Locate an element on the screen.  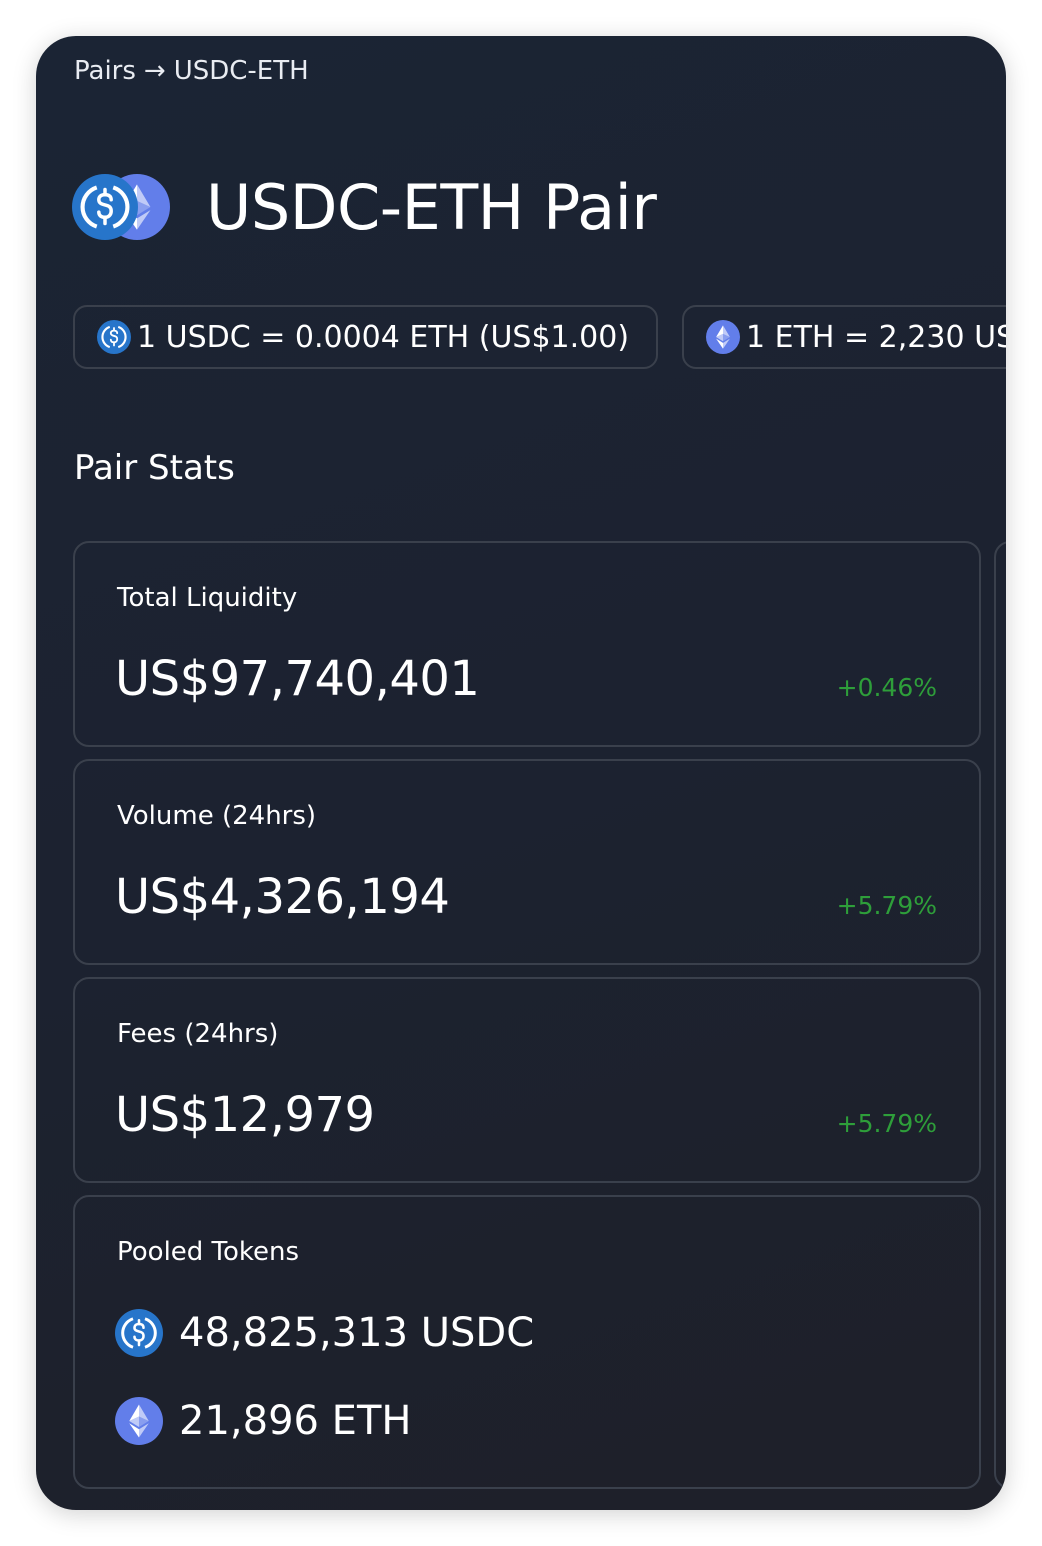
usdc-rate-pill: 1 USDC = 0.0004 ETH (US$1.00) is located at coordinates (365, 337).